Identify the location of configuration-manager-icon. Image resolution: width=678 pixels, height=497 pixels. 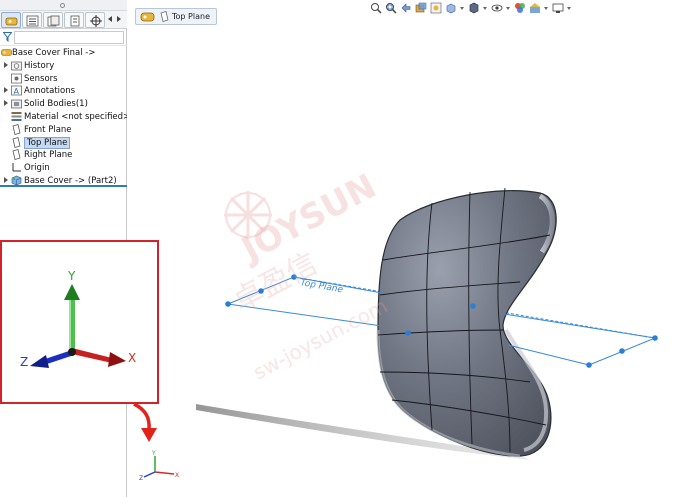
(53, 21).